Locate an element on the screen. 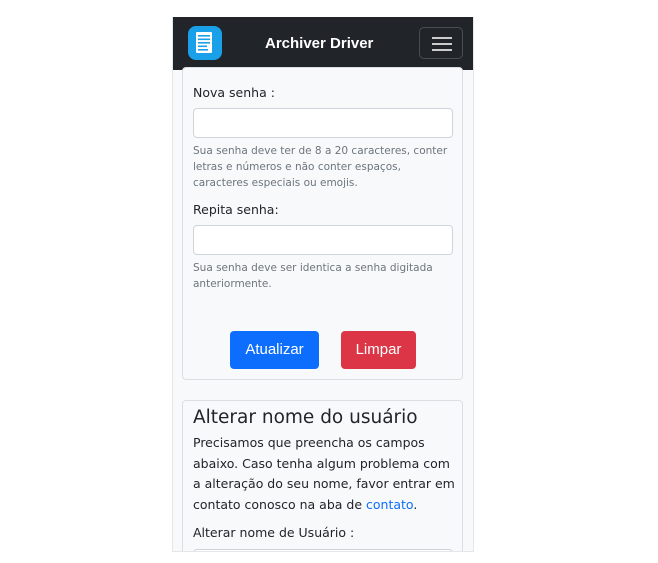  update-button: Atualizar is located at coordinates (274, 350).